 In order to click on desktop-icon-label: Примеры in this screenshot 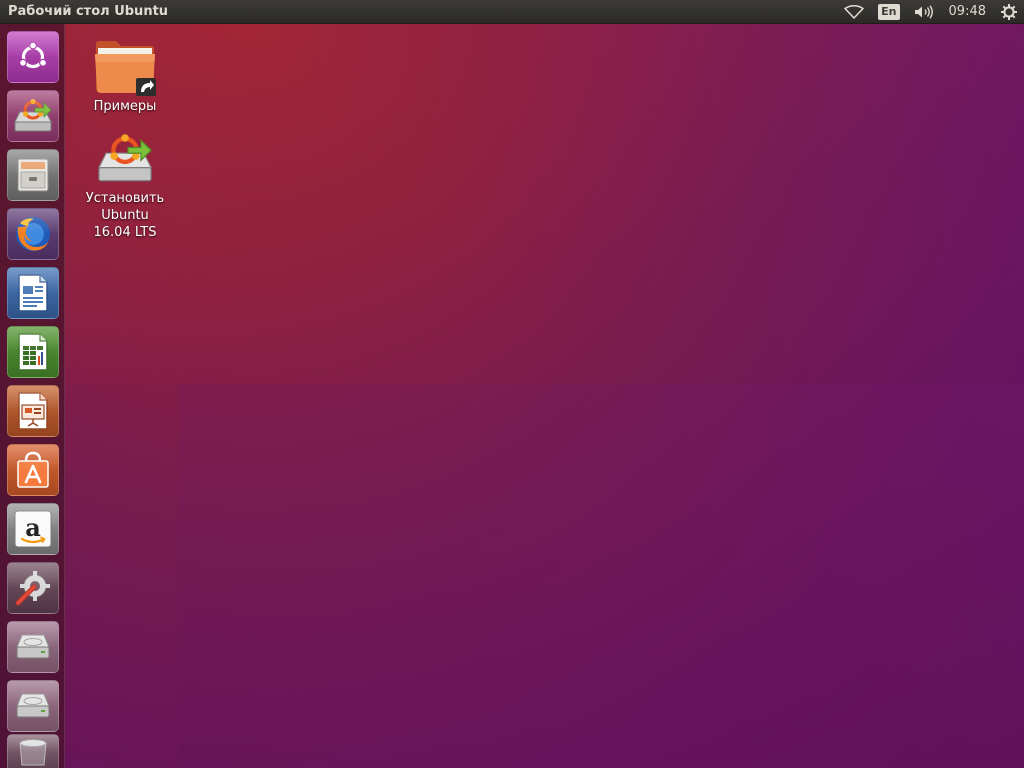, I will do `click(125, 106)`.